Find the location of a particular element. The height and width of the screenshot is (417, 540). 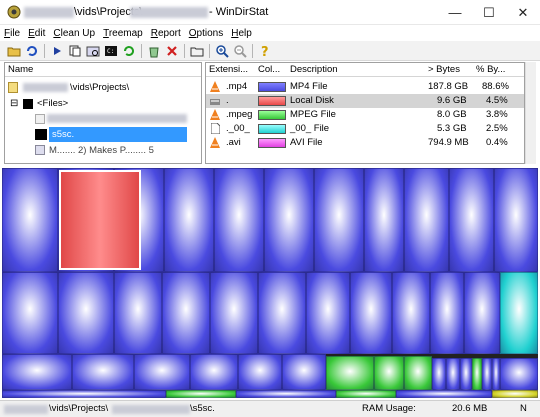

menu-edit: Edit is located at coordinates (36, 33).